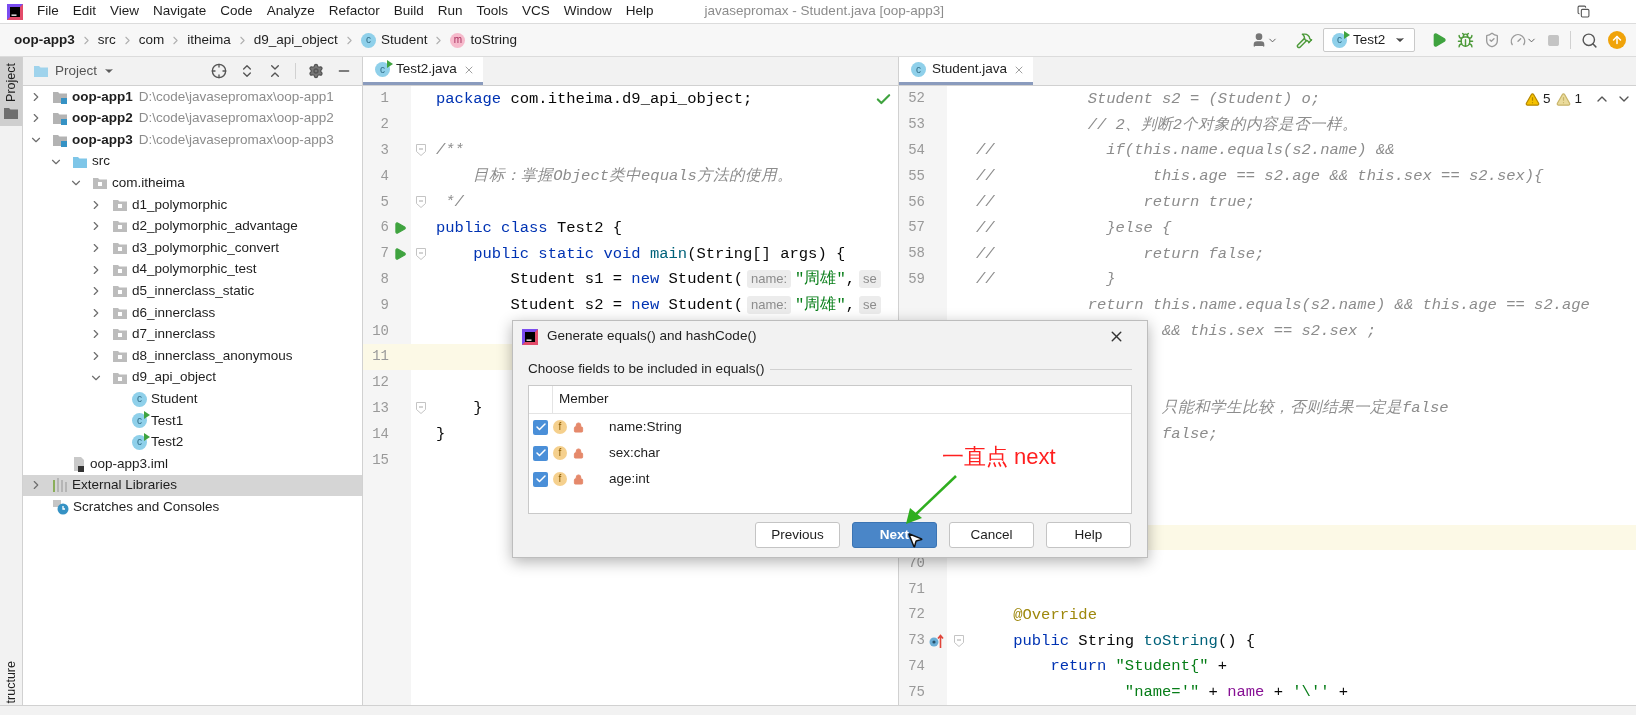 Image resolution: width=1636 pixels, height=715 pixels. Describe the element at coordinates (587, 11) in the screenshot. I see `menu-item: Window` at that location.